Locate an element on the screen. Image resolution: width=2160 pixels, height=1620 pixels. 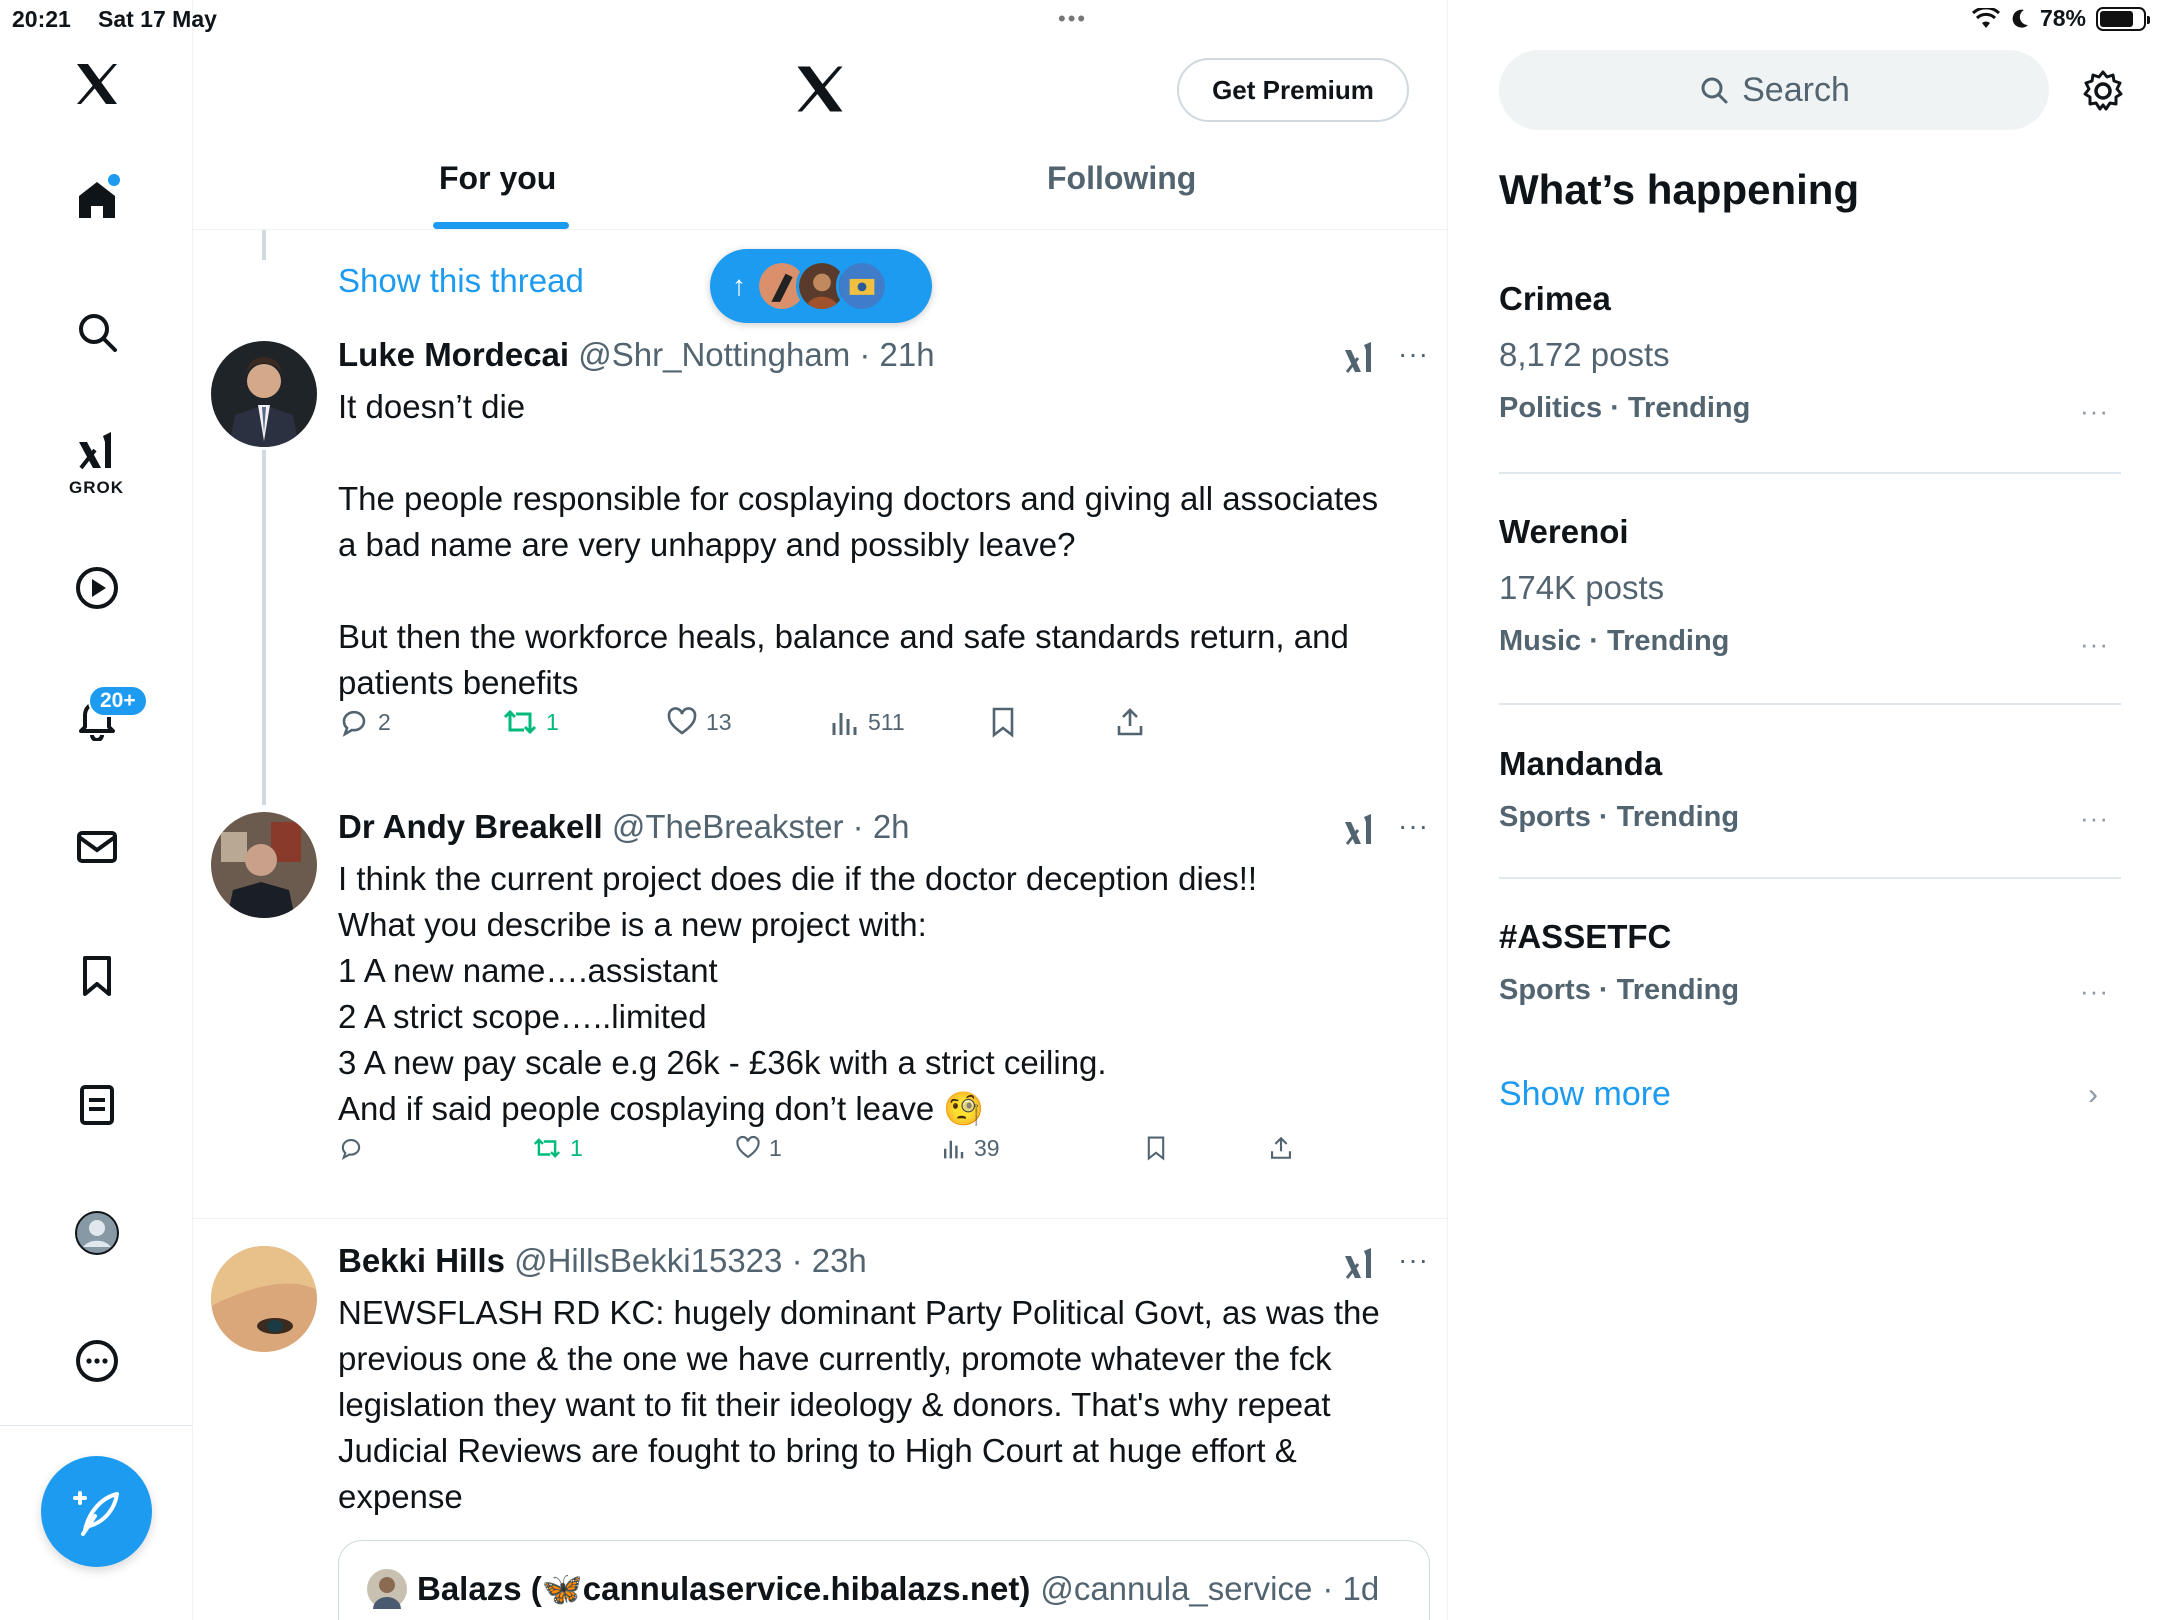
bookmark-icon is located at coordinates (96, 976).